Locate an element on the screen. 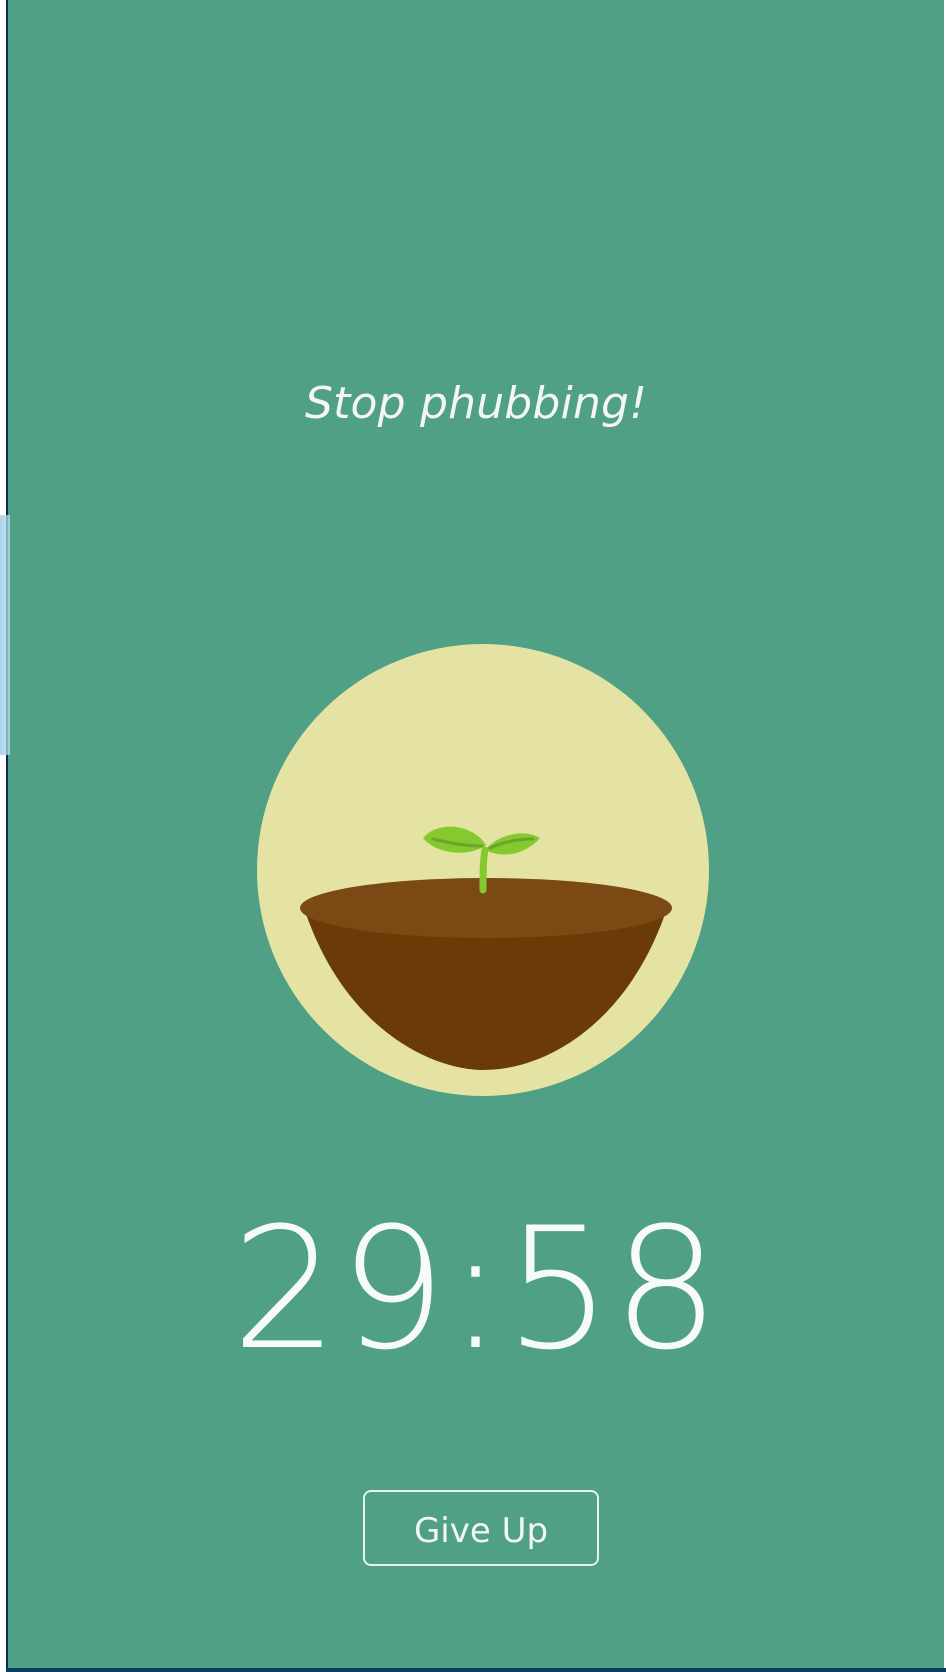 The height and width of the screenshot is (1672, 946). focus-message: Stop phubbing! is located at coordinates (476, 403).